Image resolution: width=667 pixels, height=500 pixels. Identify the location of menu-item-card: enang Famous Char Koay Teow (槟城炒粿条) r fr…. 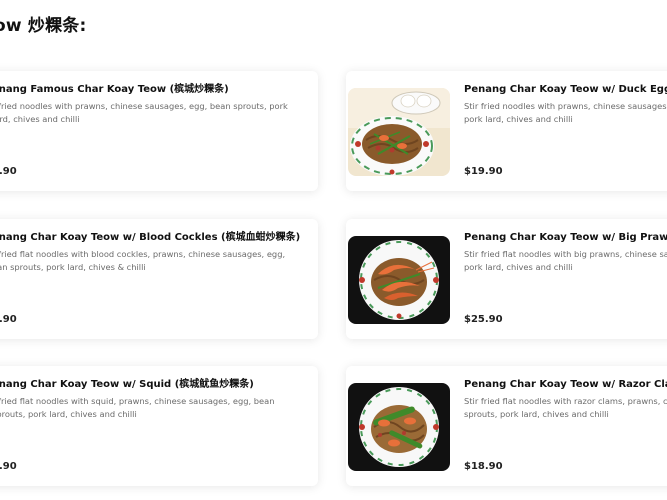
(159, 131).